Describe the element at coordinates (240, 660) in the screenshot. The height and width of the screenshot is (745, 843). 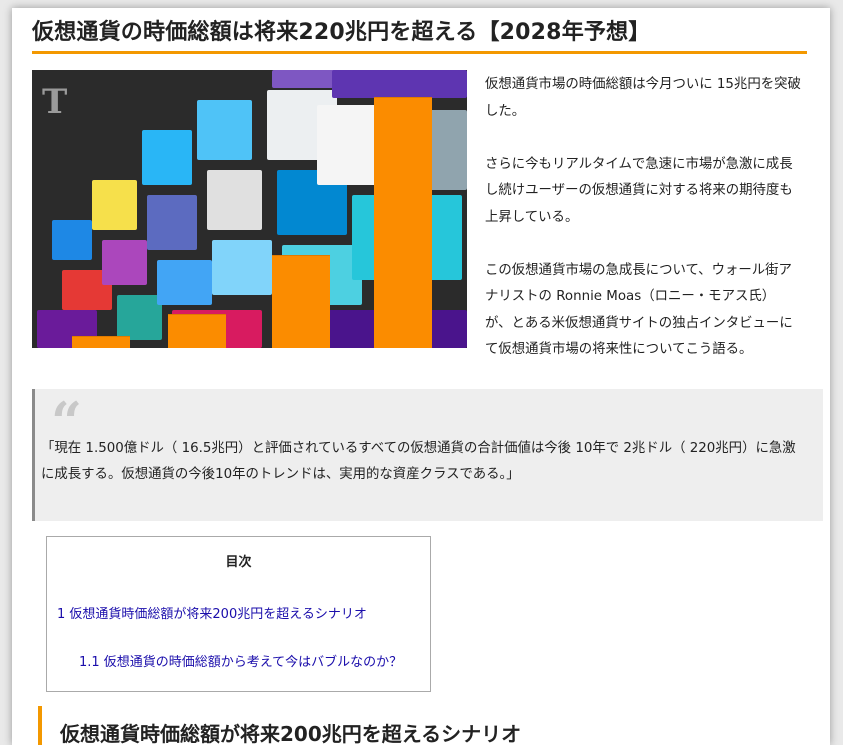
I see `toc-link: 1.1 仮想通貨の時価総額から考えて今はバブルなのか？` at that location.